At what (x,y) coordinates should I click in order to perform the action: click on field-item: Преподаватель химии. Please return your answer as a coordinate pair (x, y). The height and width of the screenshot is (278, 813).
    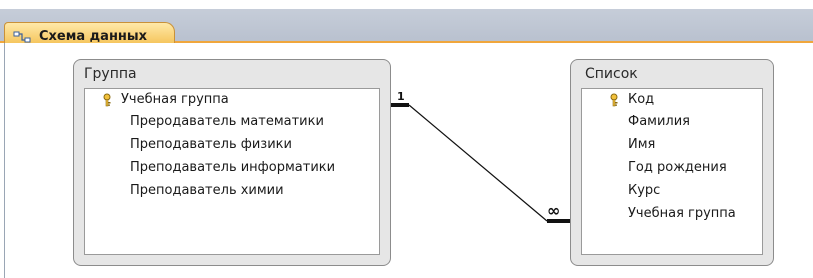
    Looking at the image, I should click on (207, 191).